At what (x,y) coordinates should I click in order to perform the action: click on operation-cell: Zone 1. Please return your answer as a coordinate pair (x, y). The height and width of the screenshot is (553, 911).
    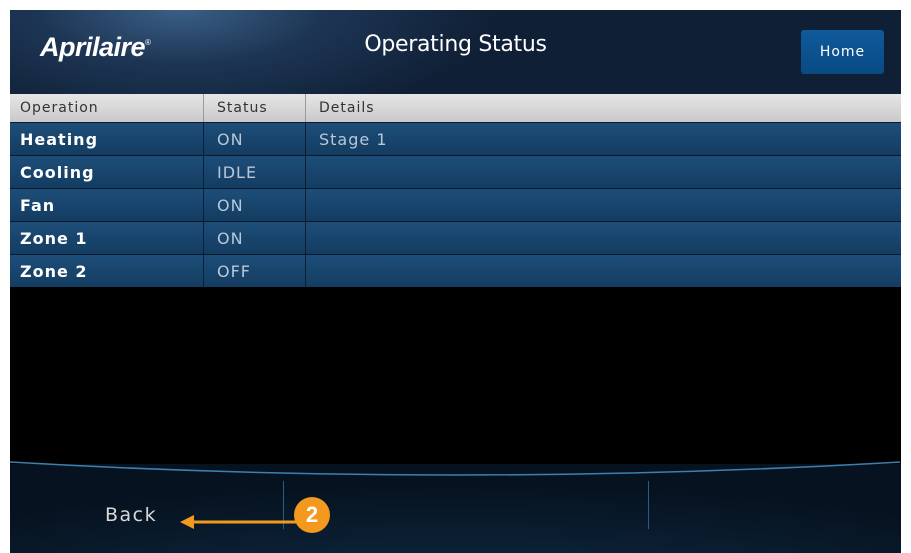
    Looking at the image, I should click on (54, 238).